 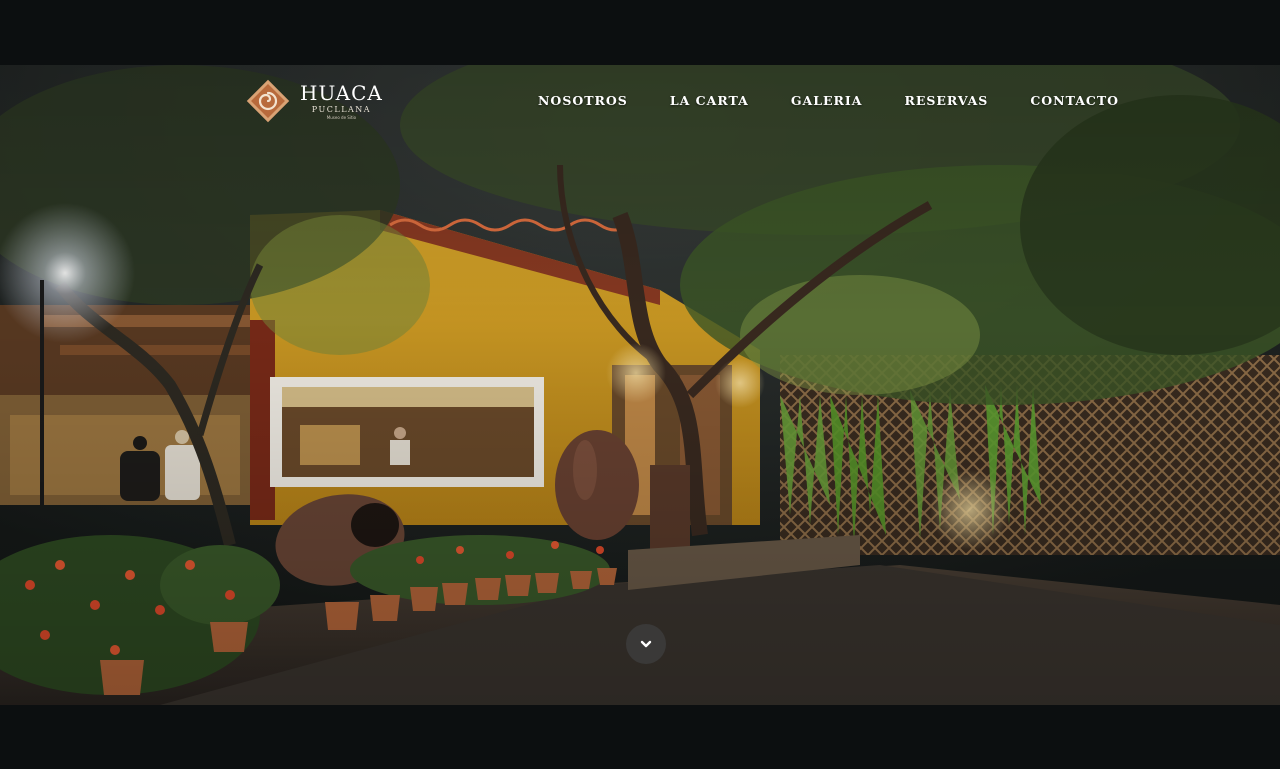 I want to click on nav-item-reservas: RESERVAS, so click(x=946, y=103).